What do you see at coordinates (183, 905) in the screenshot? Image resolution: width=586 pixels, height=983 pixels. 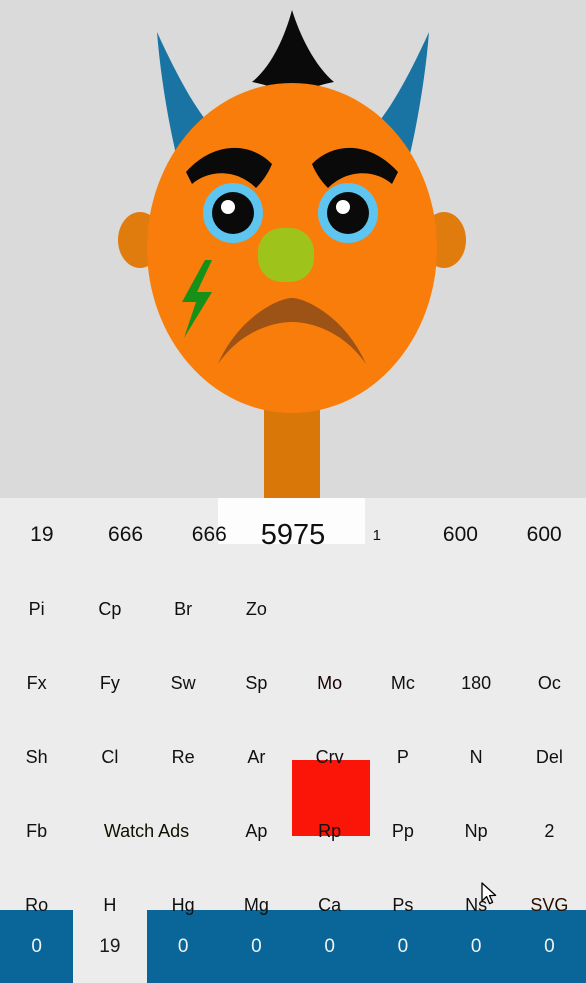 I see `key-hg: Hg` at bounding box center [183, 905].